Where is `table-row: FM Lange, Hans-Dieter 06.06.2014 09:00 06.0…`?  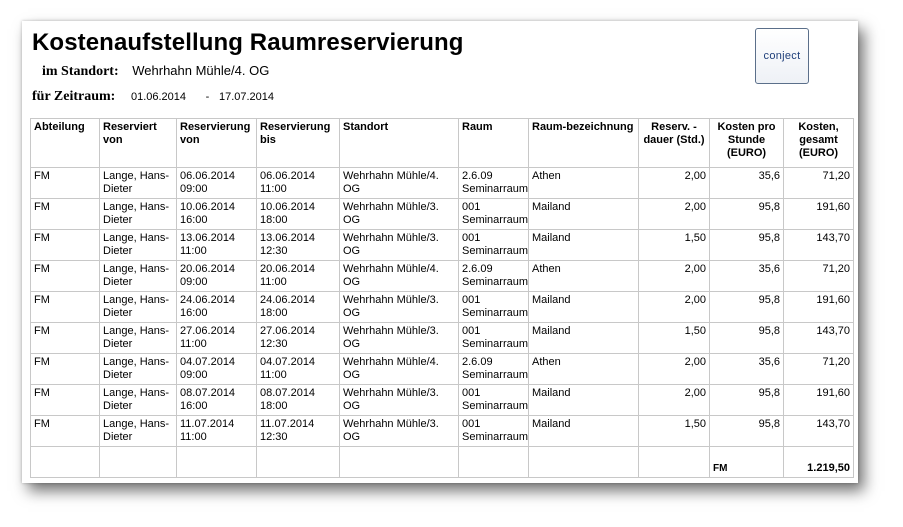
table-row: FM Lange, Hans-Dieter 06.06.2014 09:00 06.0… is located at coordinates (442, 183).